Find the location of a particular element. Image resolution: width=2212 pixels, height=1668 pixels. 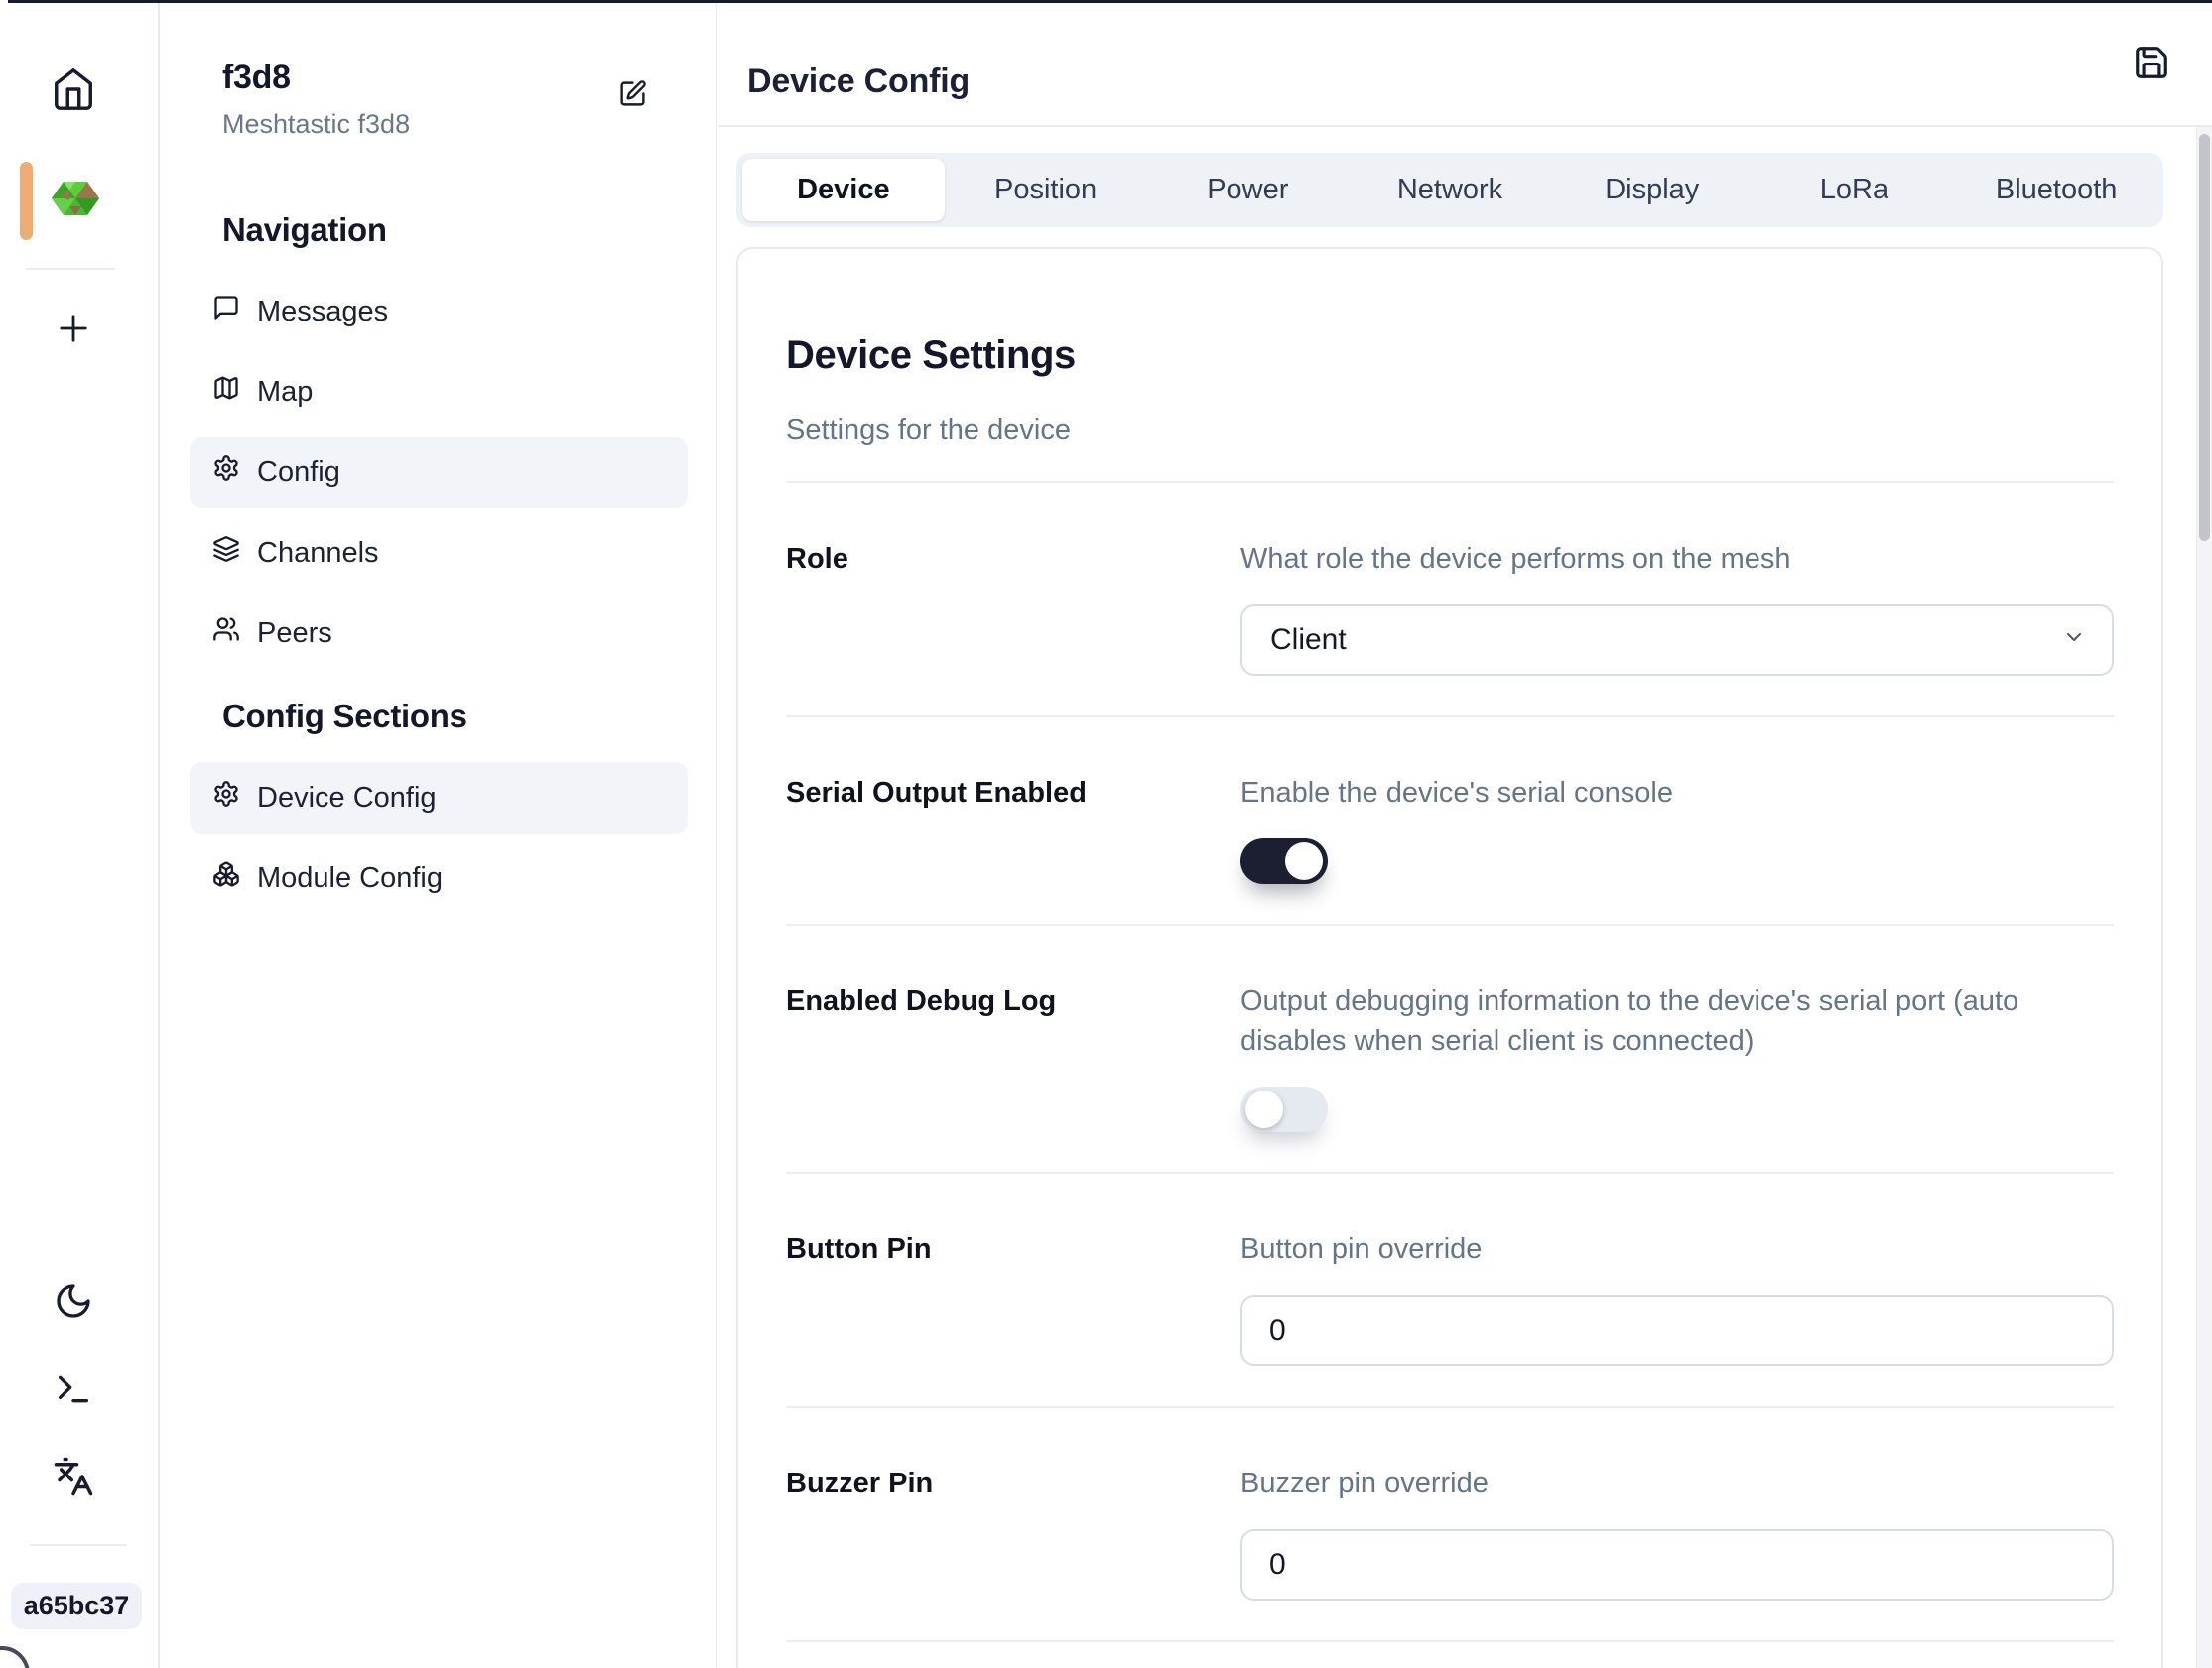

moon-icon is located at coordinates (73, 1301).